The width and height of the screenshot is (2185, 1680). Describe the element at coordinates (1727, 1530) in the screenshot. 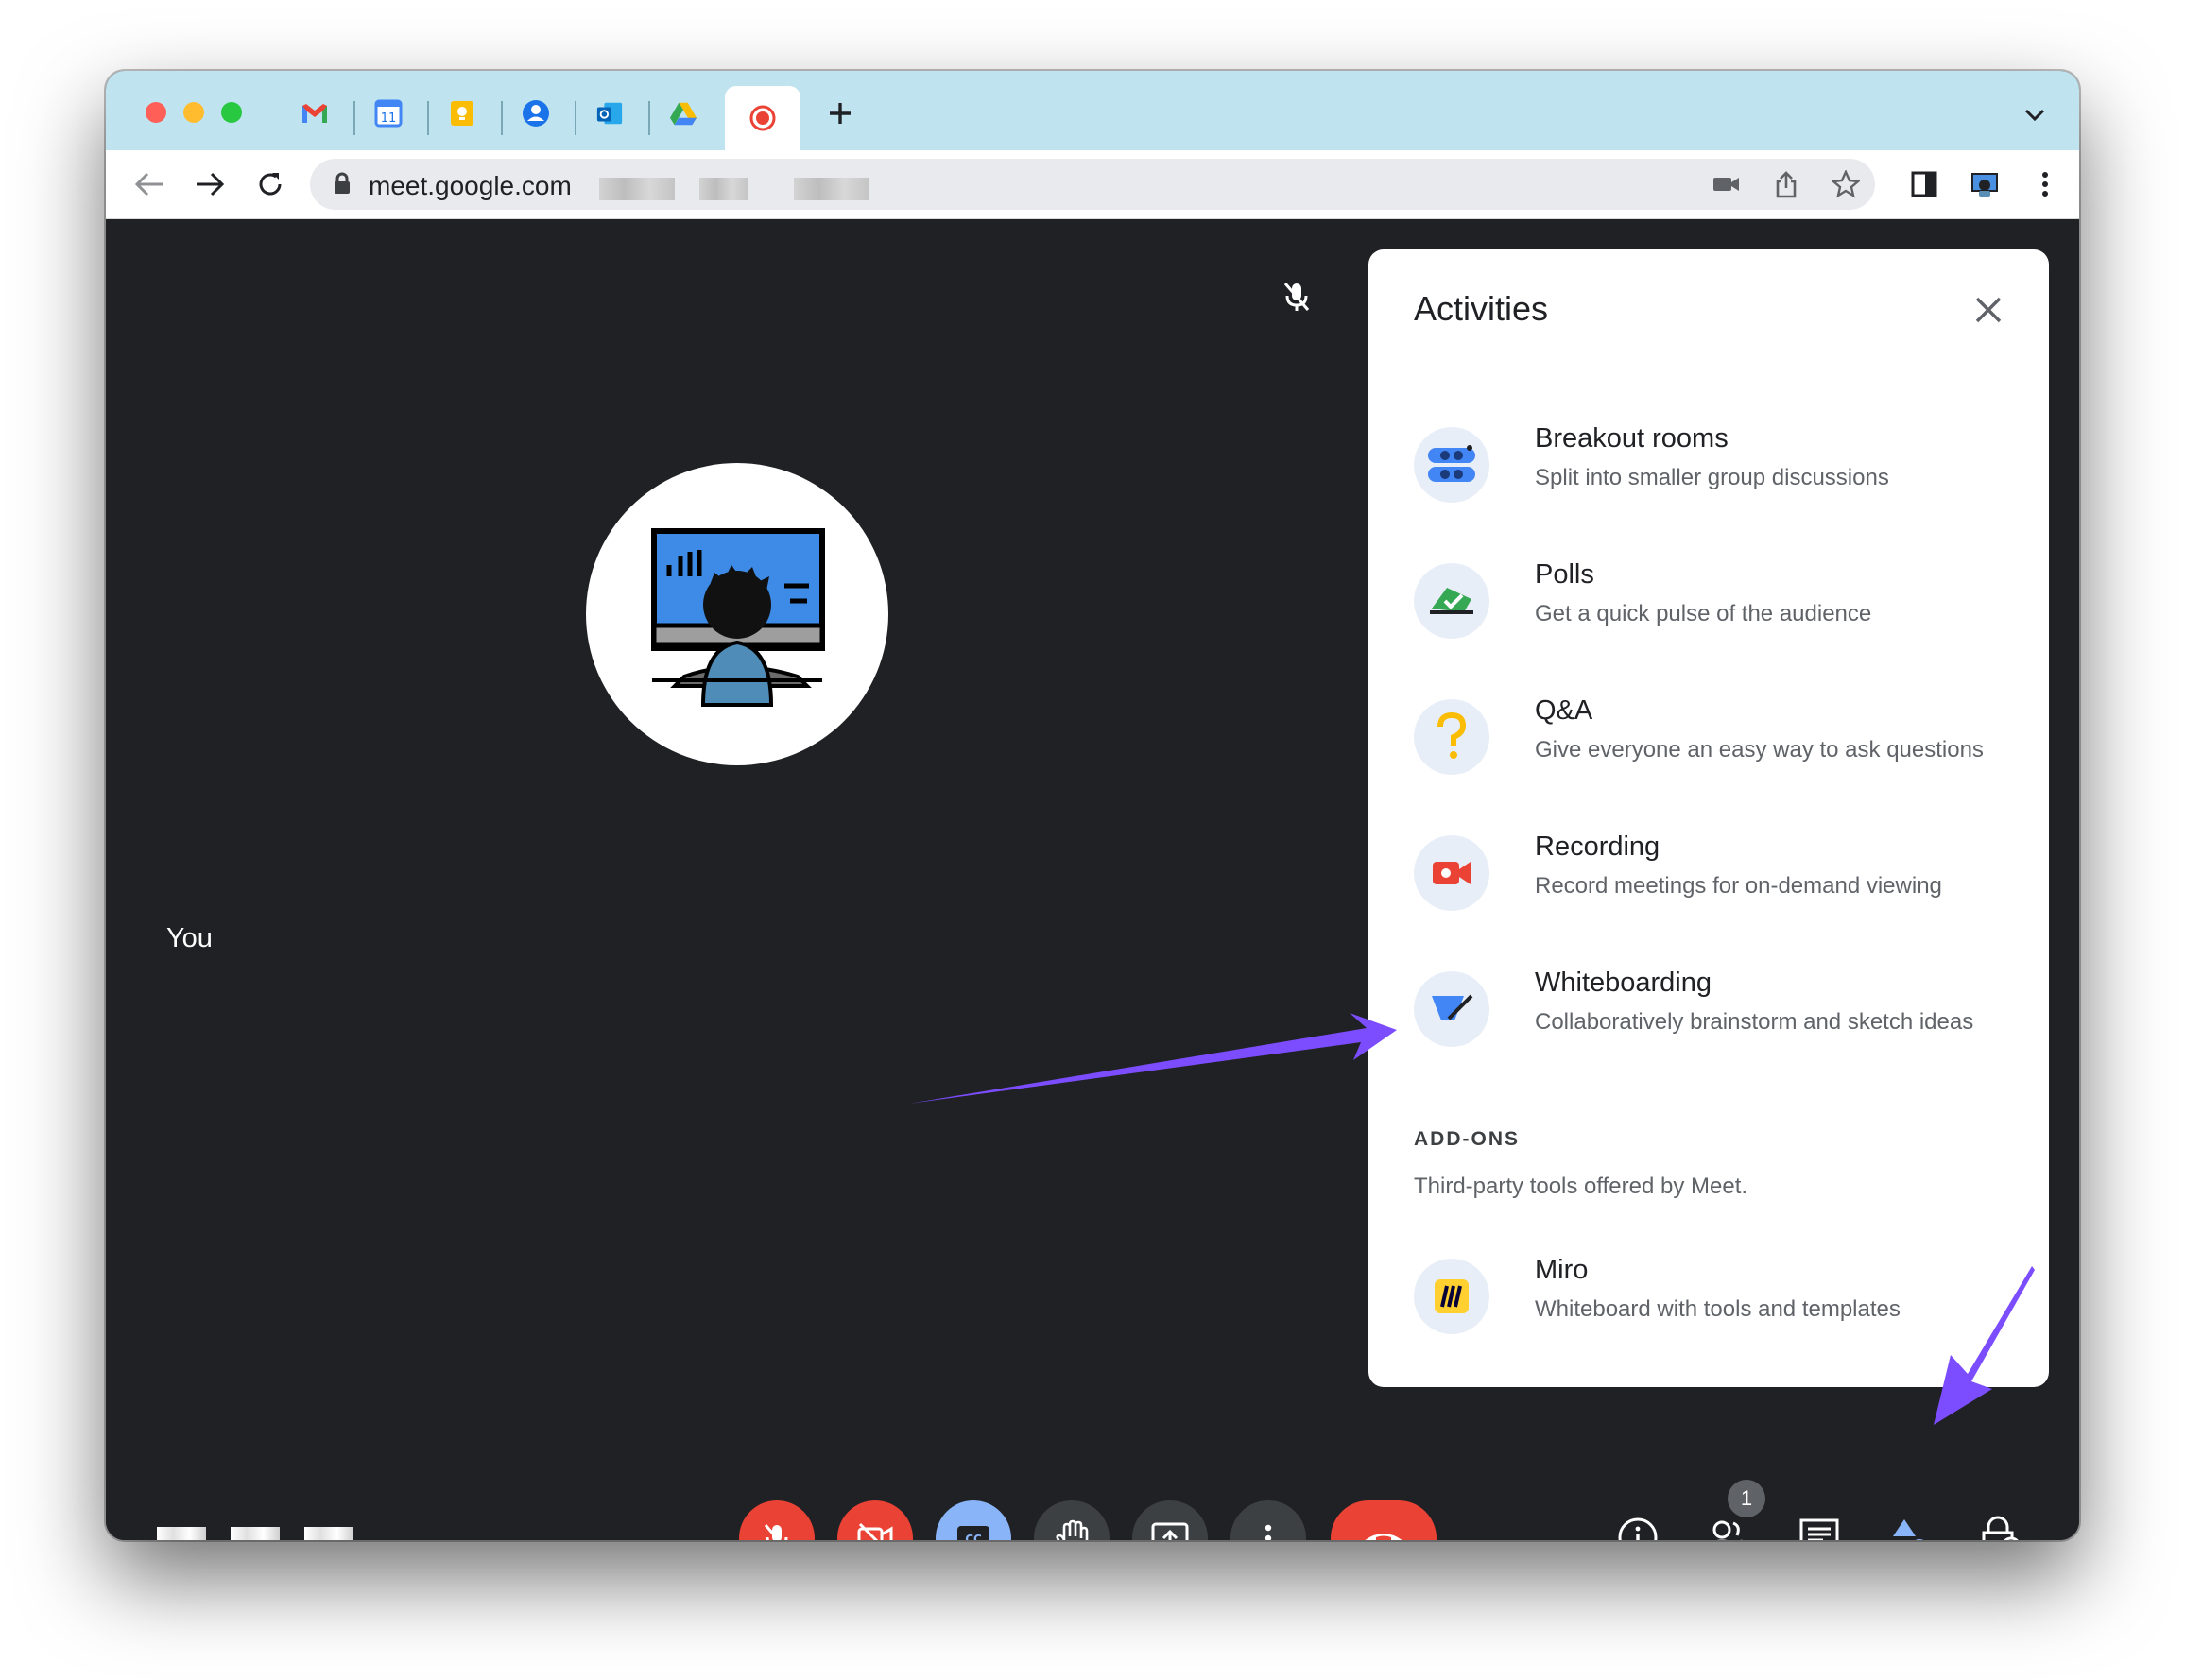

I see `people-icon` at that location.